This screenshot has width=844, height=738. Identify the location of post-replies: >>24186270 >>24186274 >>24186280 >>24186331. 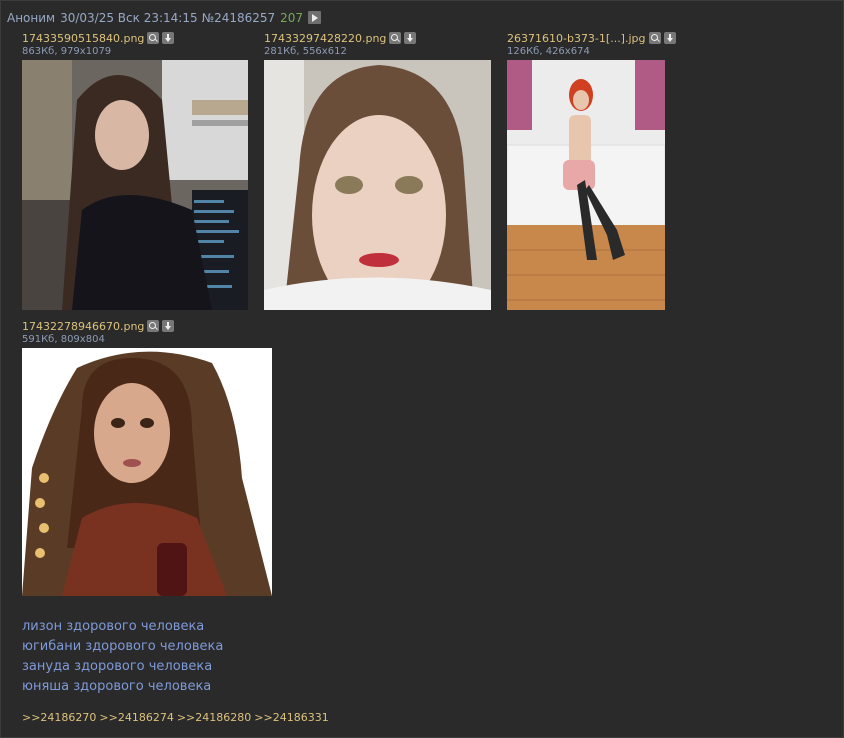
(177, 718).